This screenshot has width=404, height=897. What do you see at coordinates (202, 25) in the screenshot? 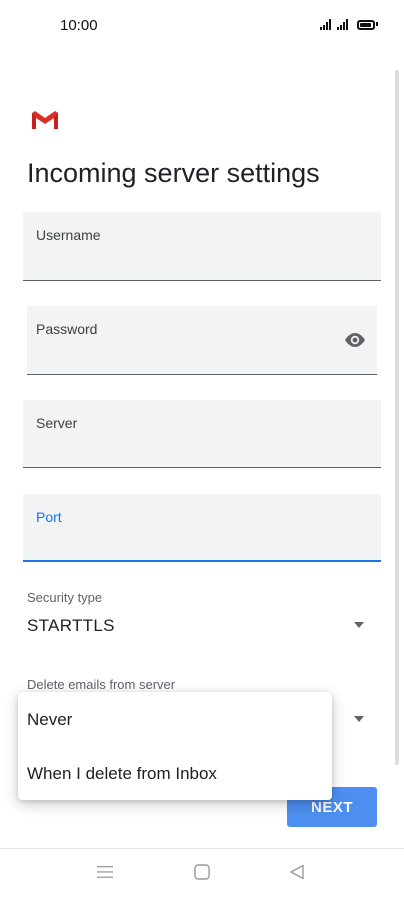
I see `status-bar: 10:00` at bounding box center [202, 25].